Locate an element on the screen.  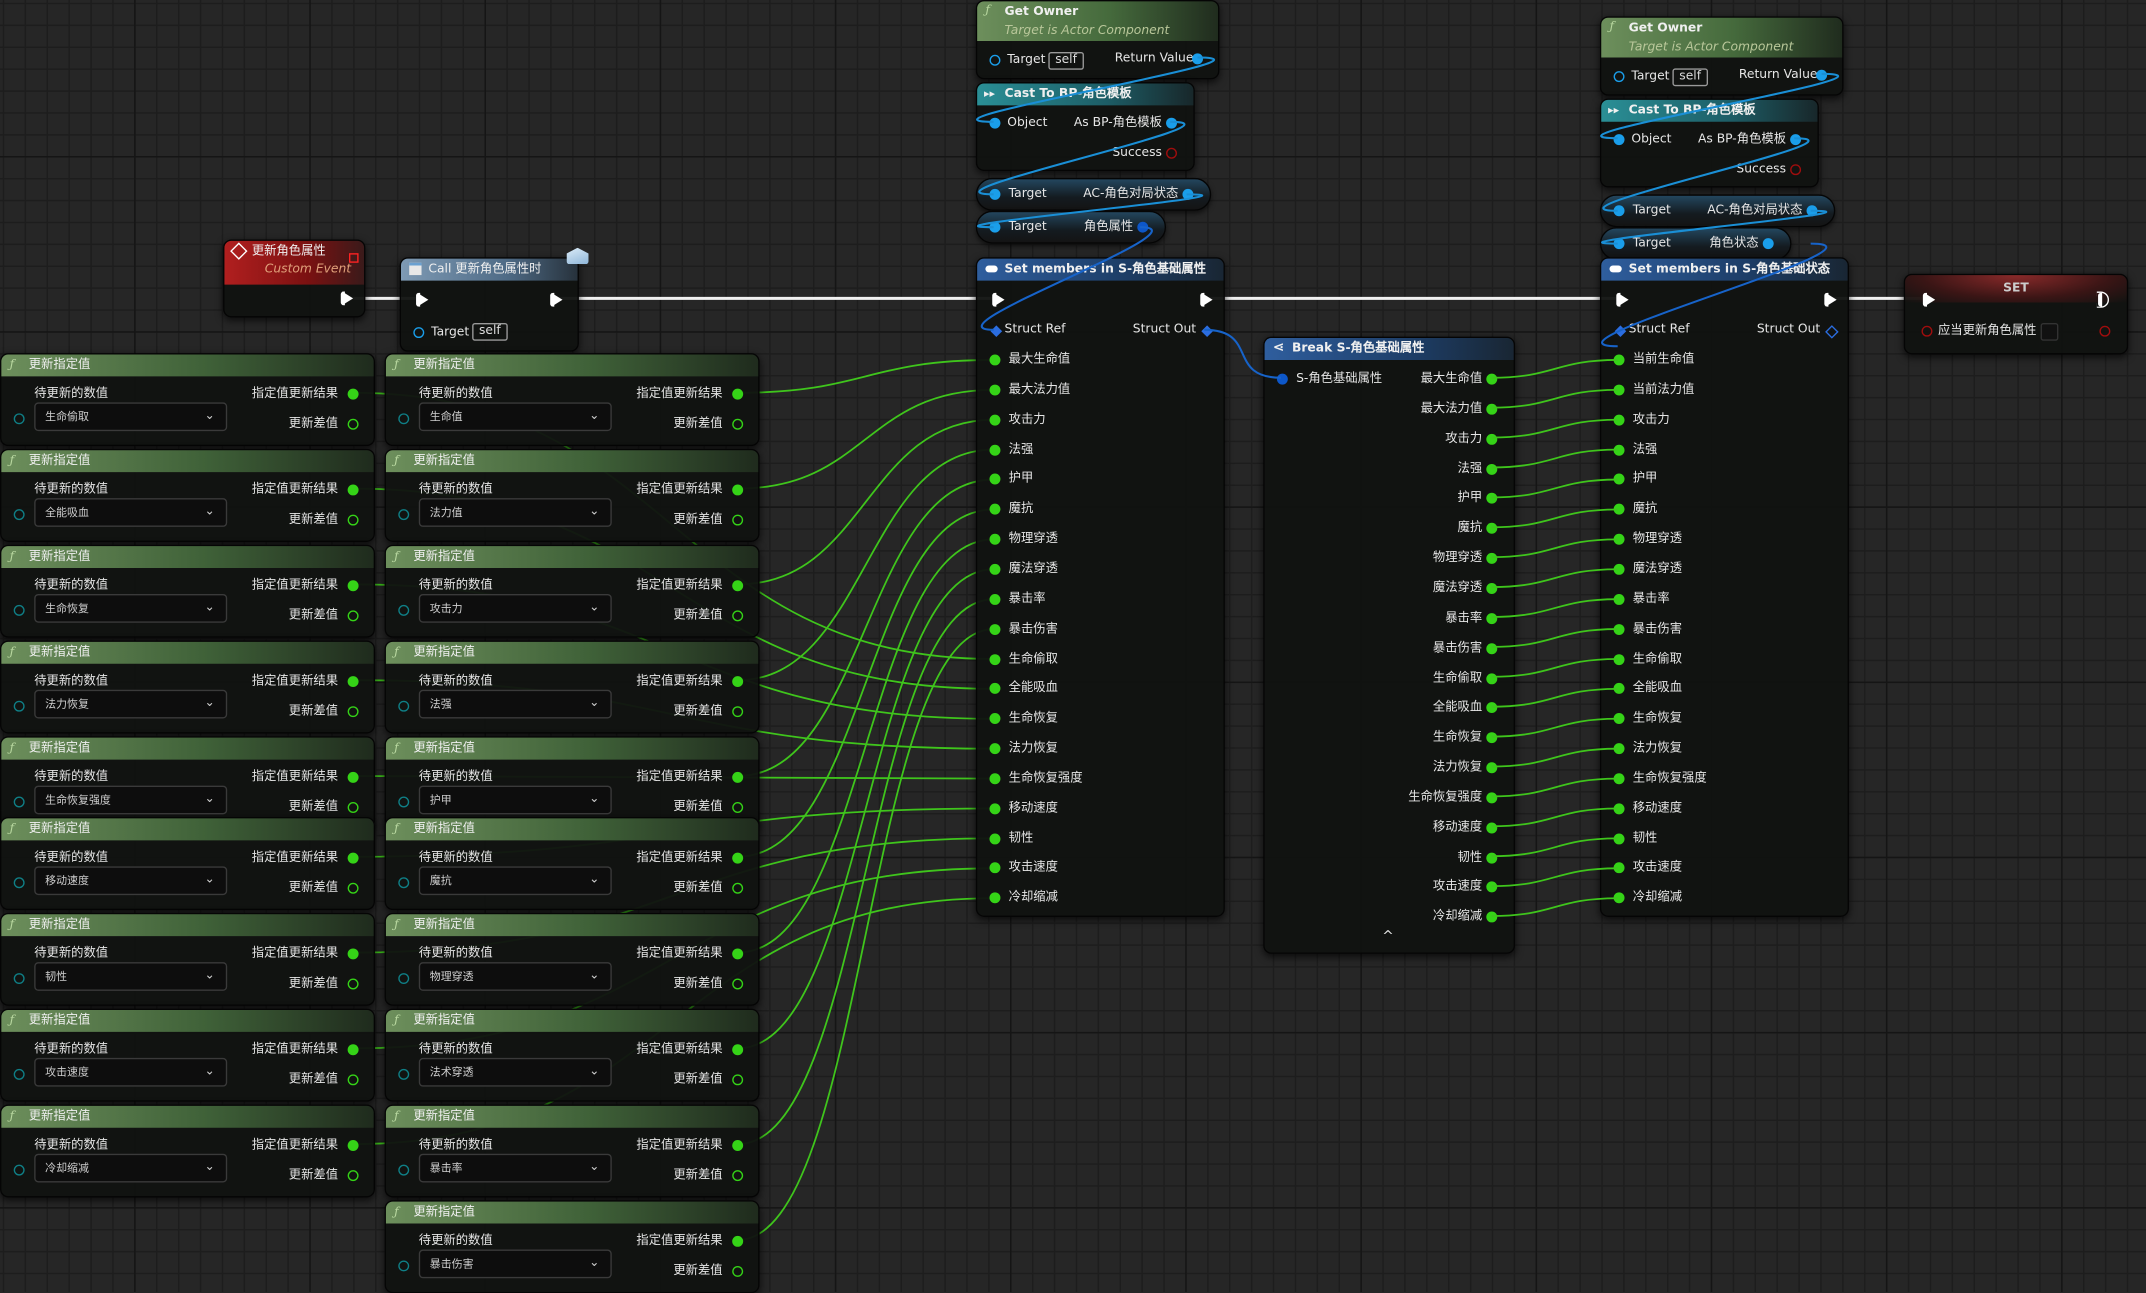
value-select-dropdown: 冷却缩减 ⌄ is located at coordinates (131, 1168).